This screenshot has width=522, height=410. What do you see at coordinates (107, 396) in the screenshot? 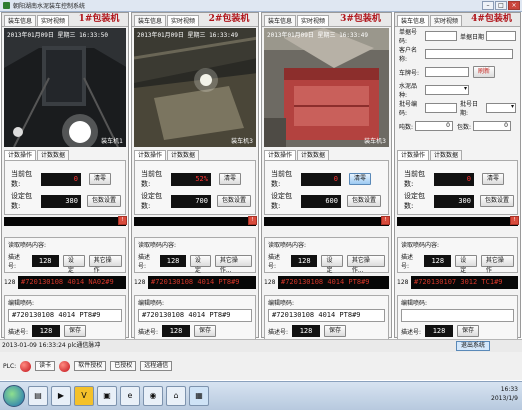
I see `folder-icon: ▣` at bounding box center [107, 396].